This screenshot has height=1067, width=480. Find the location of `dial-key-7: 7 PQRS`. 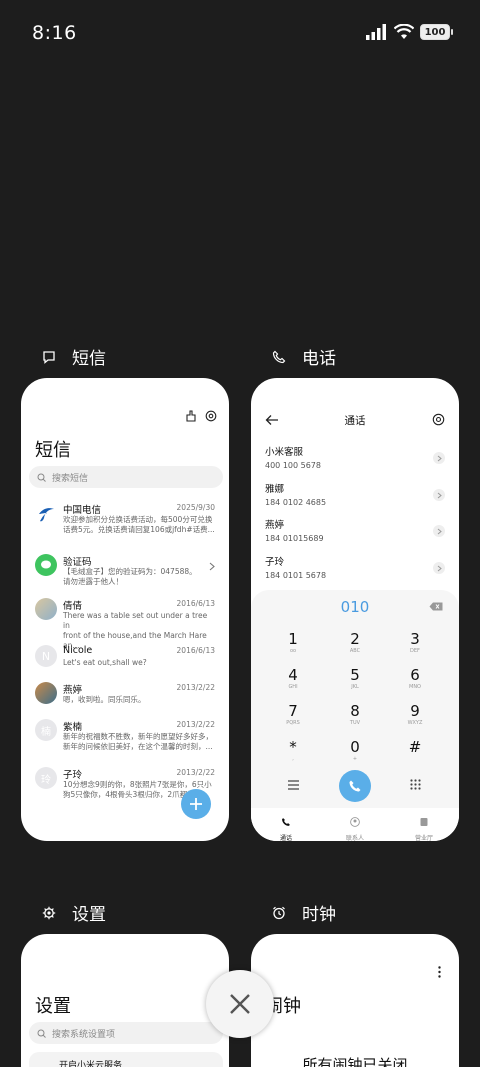

dial-key-7: 7 PQRS is located at coordinates (293, 714).